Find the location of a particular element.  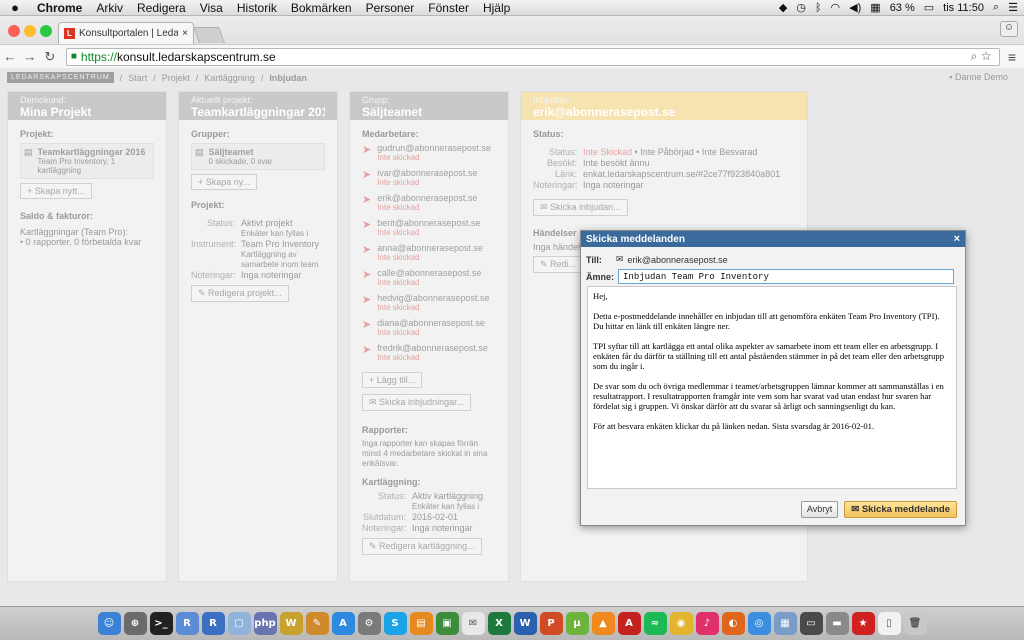

php-icon: php is located at coordinates (265, 623).